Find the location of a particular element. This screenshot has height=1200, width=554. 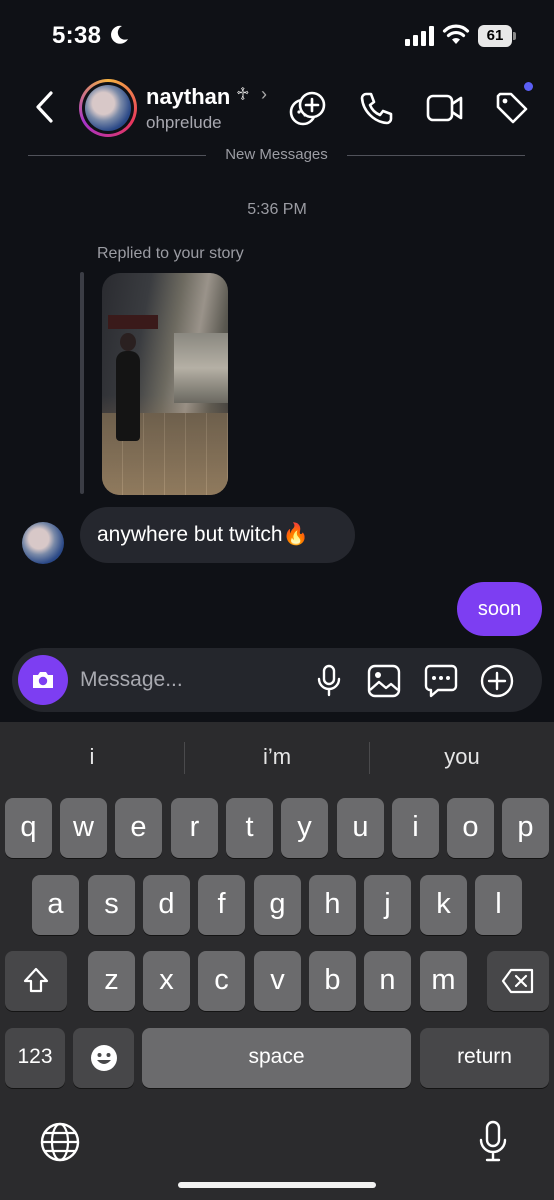

chevron-right-icon: › is located at coordinates (264, 94).